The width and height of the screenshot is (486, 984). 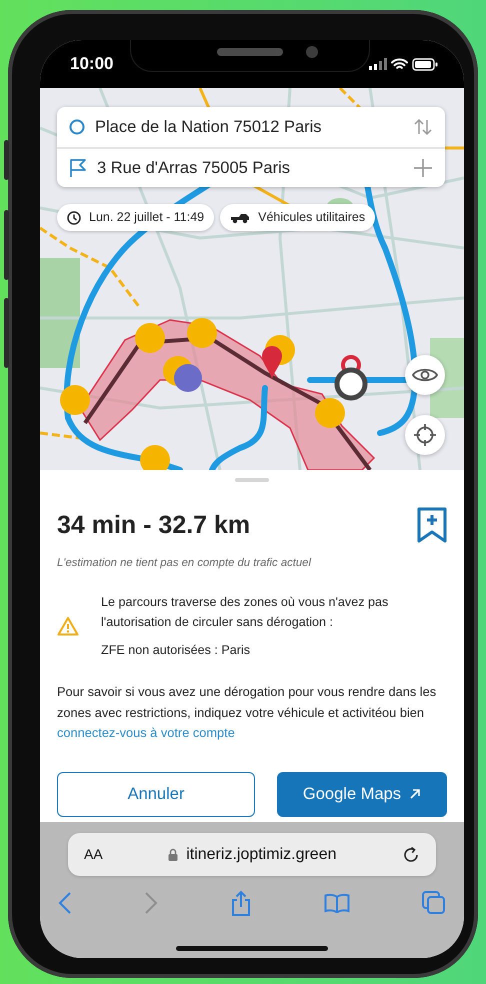 I want to click on circle-icon, so click(x=77, y=127).